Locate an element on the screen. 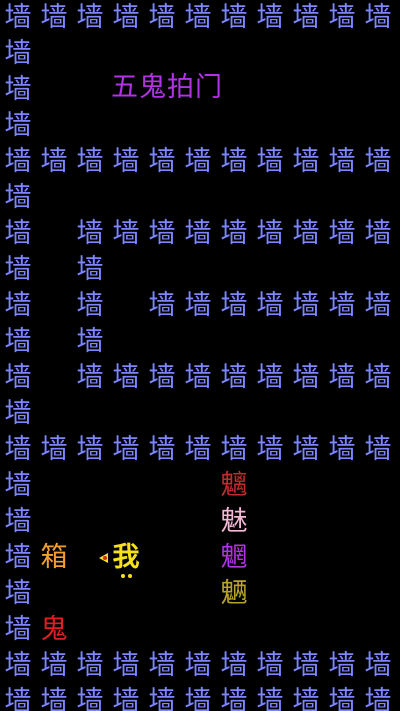 Image resolution: width=400 pixels, height=711 pixels. level-title: 五鬼拍门 is located at coordinates (167, 87).